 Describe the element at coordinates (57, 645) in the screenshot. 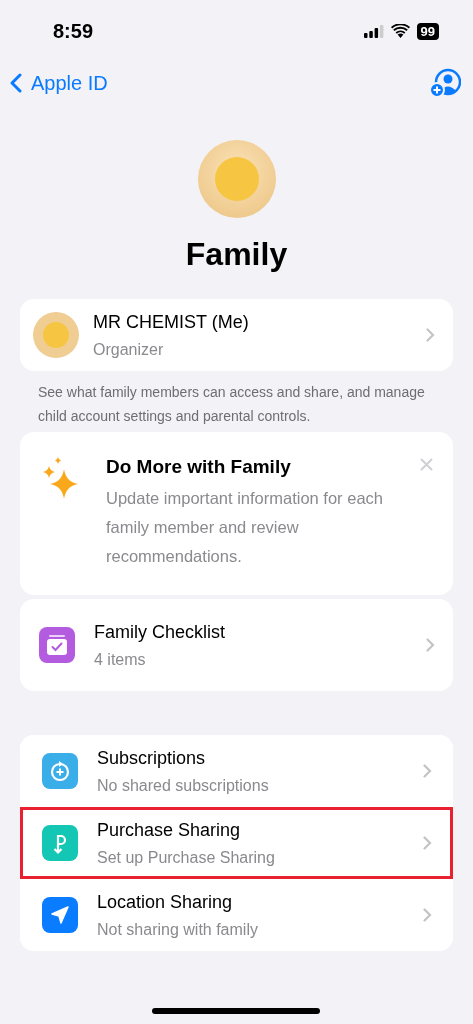

I see `checklist-icon` at that location.